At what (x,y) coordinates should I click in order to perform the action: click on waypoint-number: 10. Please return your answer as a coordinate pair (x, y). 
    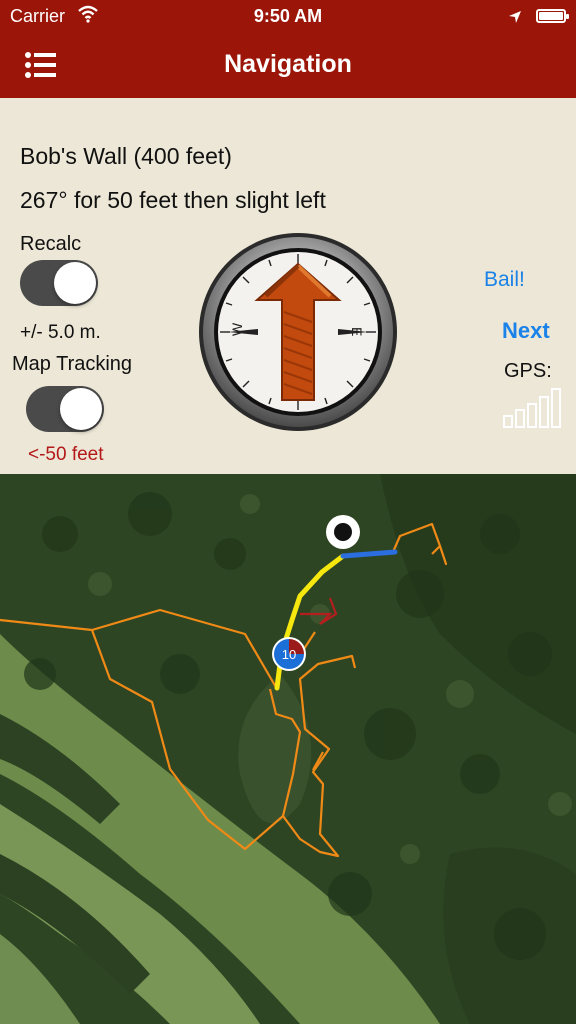
    Looking at the image, I should click on (289, 654).